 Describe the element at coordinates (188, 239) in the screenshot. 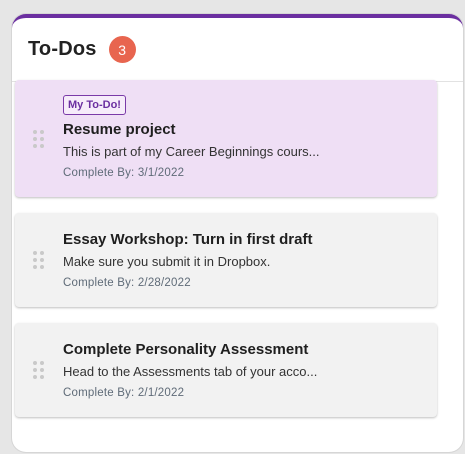

I see `todo-title: Essay Workshop: Turn in first draft` at that location.